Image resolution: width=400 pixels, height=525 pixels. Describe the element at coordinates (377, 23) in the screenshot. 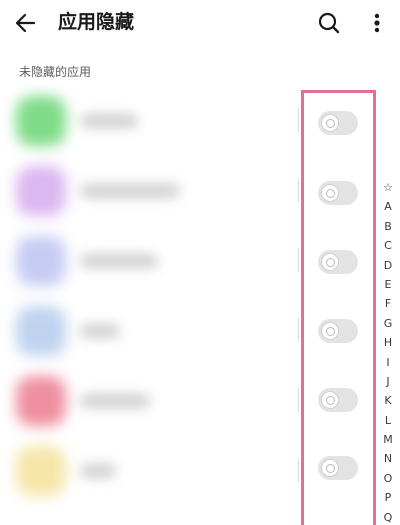

I see `more-vertical-icon` at that location.